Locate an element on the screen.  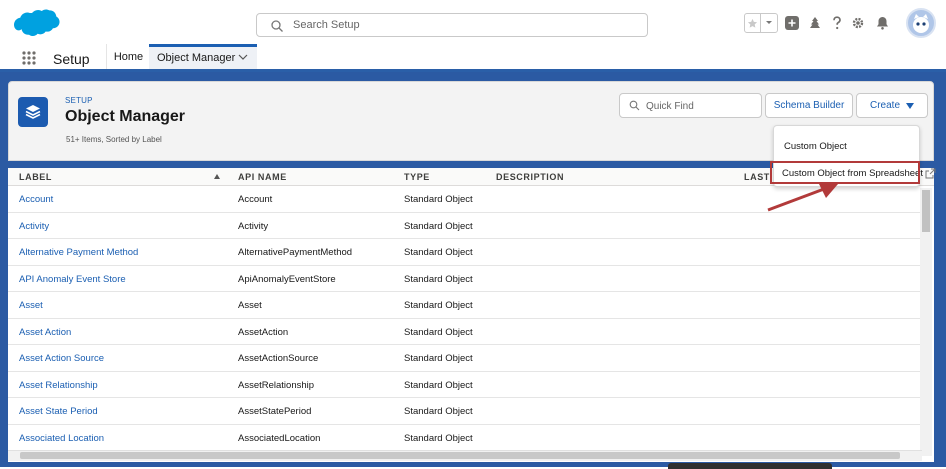
quick-find-box is located at coordinates (690, 105).